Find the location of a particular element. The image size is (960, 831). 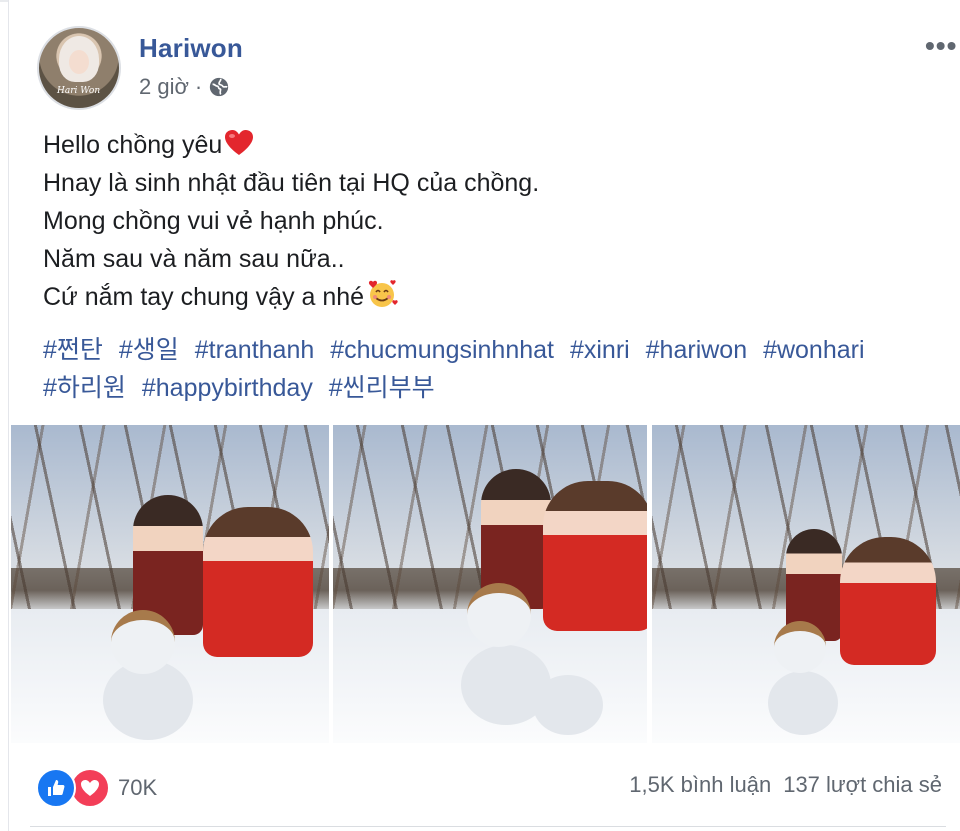

engagement-stats: 1,5K bình luận 137 lượt chia sẻ is located at coordinates (785, 785).